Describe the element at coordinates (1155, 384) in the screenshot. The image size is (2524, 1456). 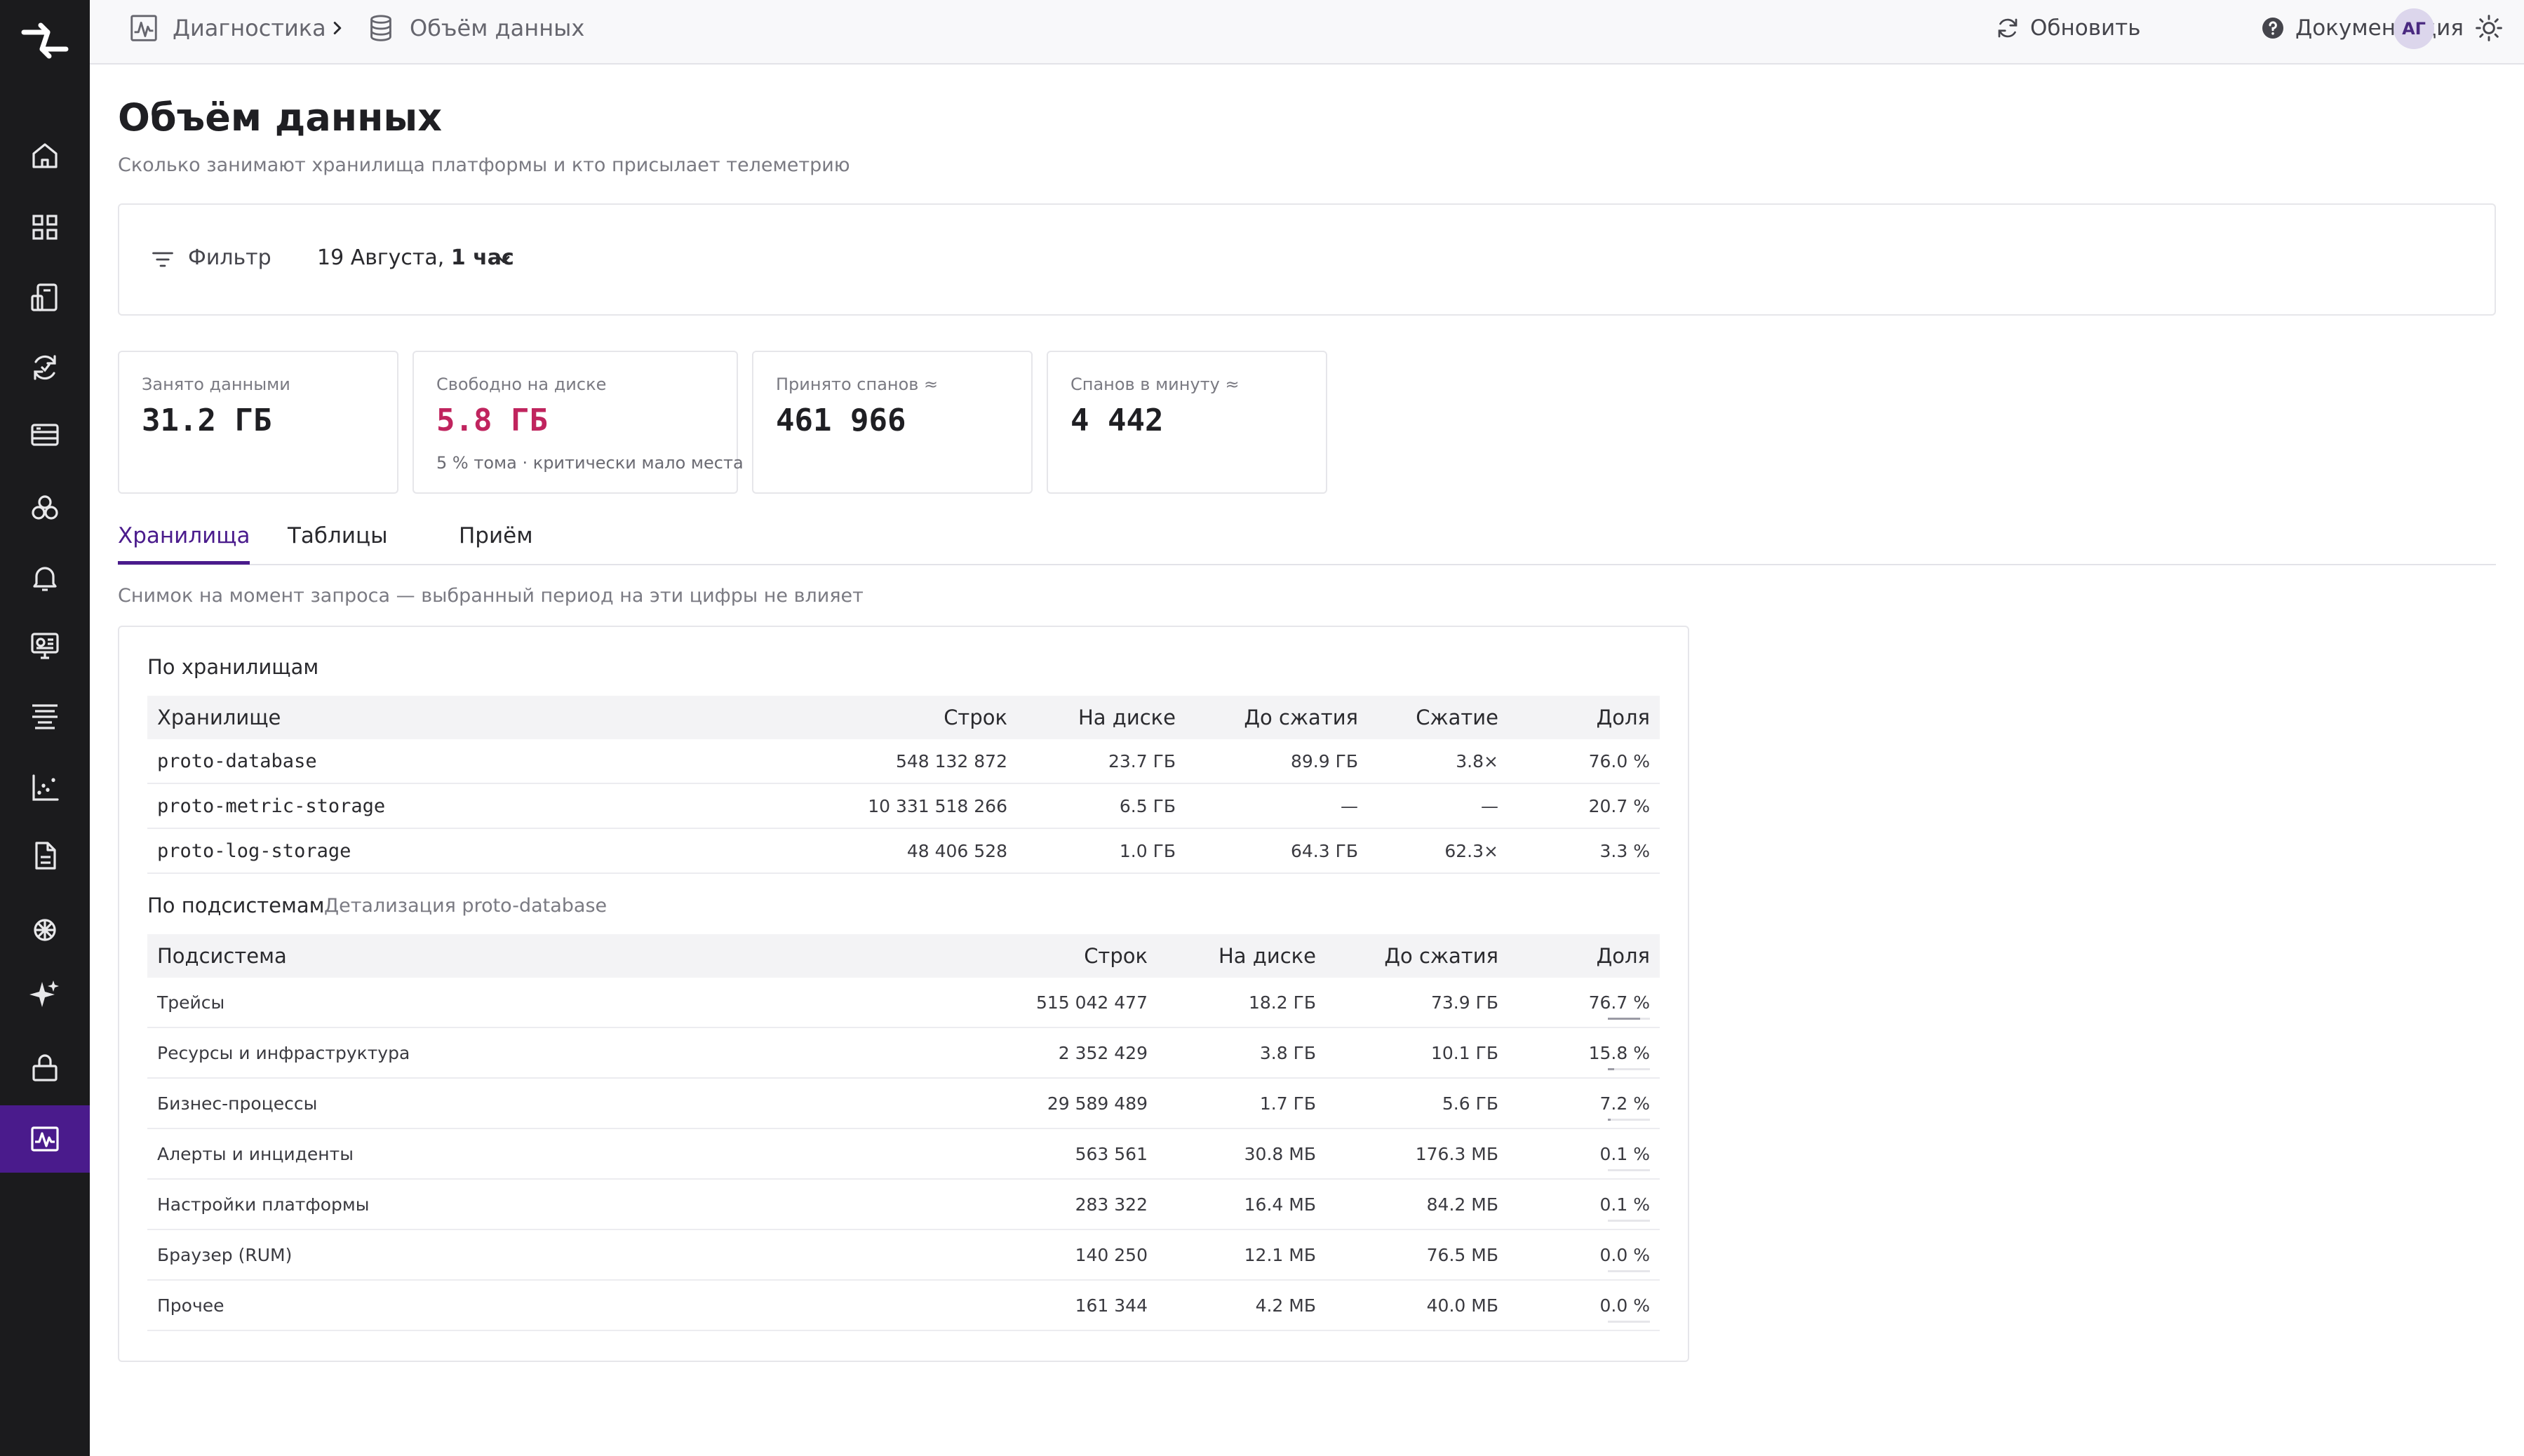
I see `kpi-label: Спанов в минуту ≈` at that location.